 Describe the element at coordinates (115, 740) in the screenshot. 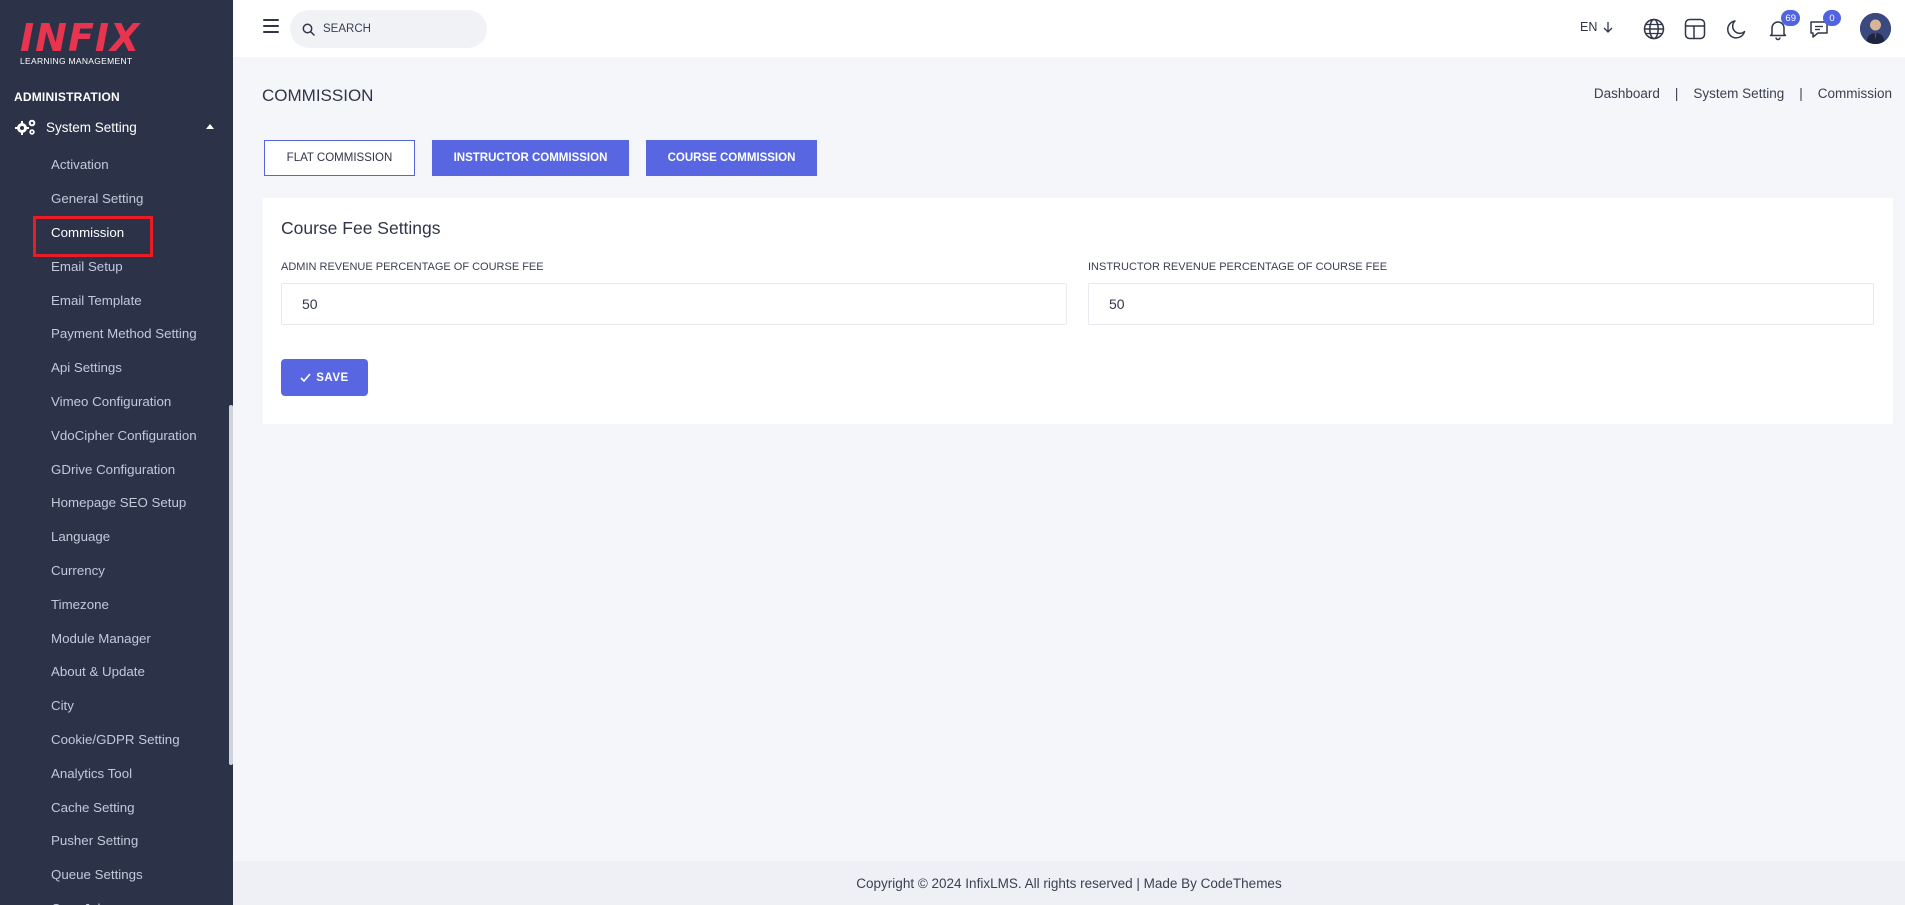

I see `sidebar-item-cookie-gdpr-setting: Cookie/GDPR Setting` at that location.